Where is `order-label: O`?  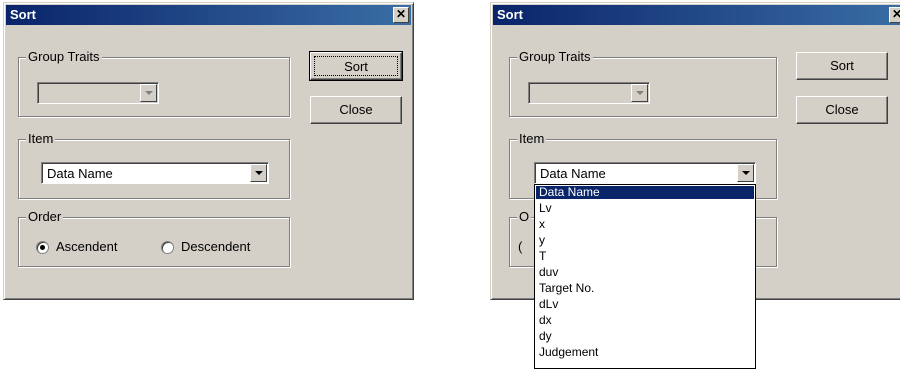 order-label: O is located at coordinates (524, 217).